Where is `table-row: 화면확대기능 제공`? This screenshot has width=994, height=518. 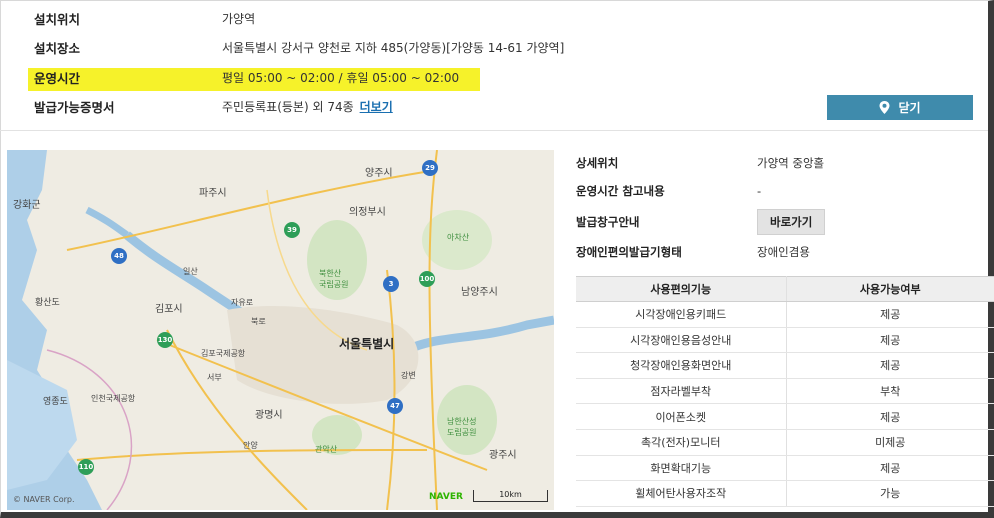
table-row: 화면확대기능 제공 is located at coordinates (785, 468).